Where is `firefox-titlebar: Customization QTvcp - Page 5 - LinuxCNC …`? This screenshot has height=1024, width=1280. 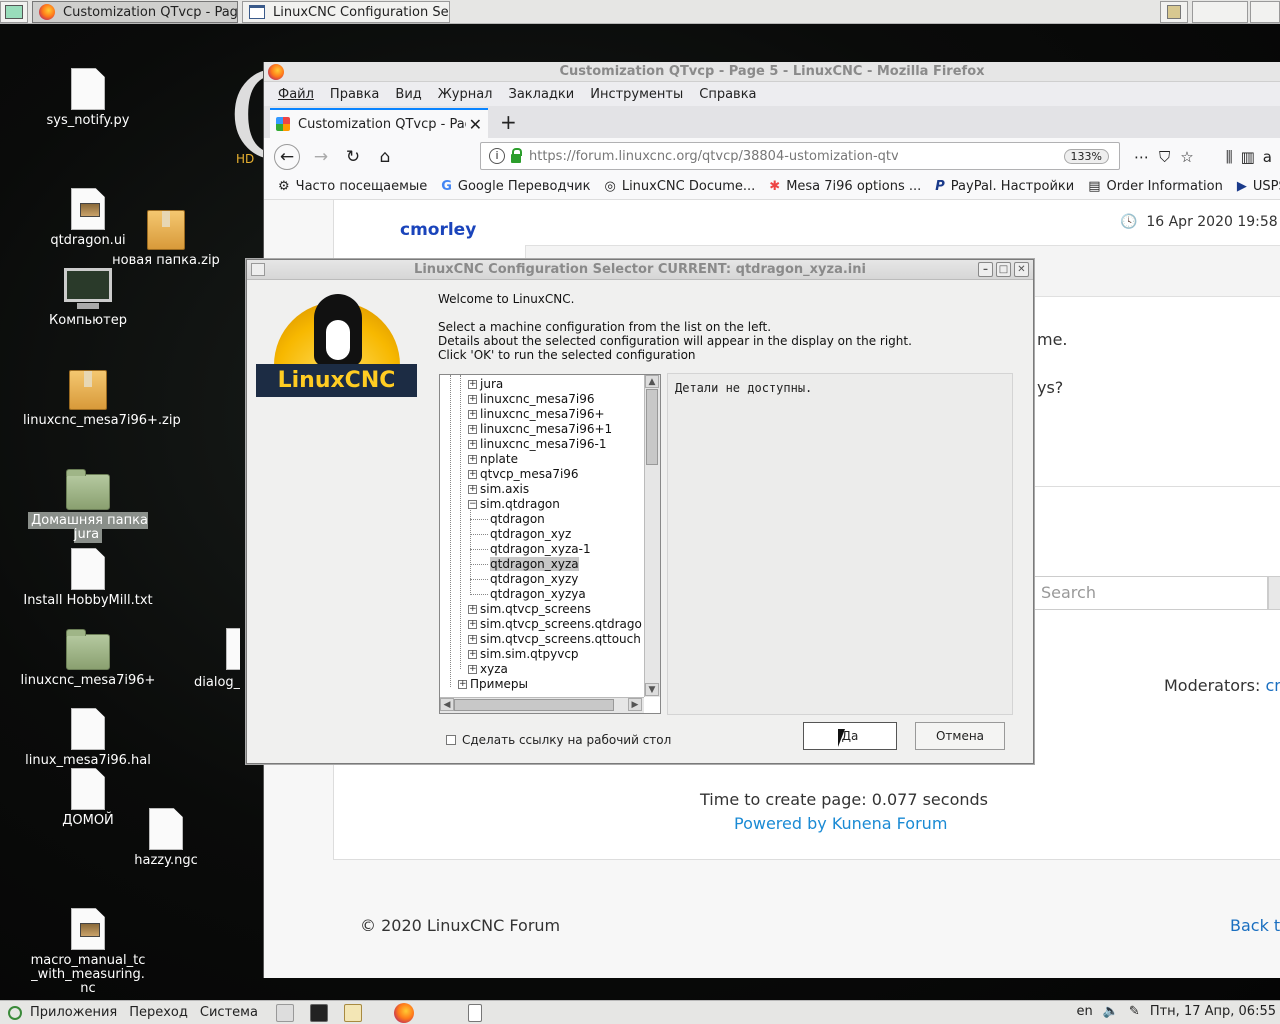 firefox-titlebar: Customization QTvcp - Page 5 - LinuxCNC … is located at coordinates (772, 72).